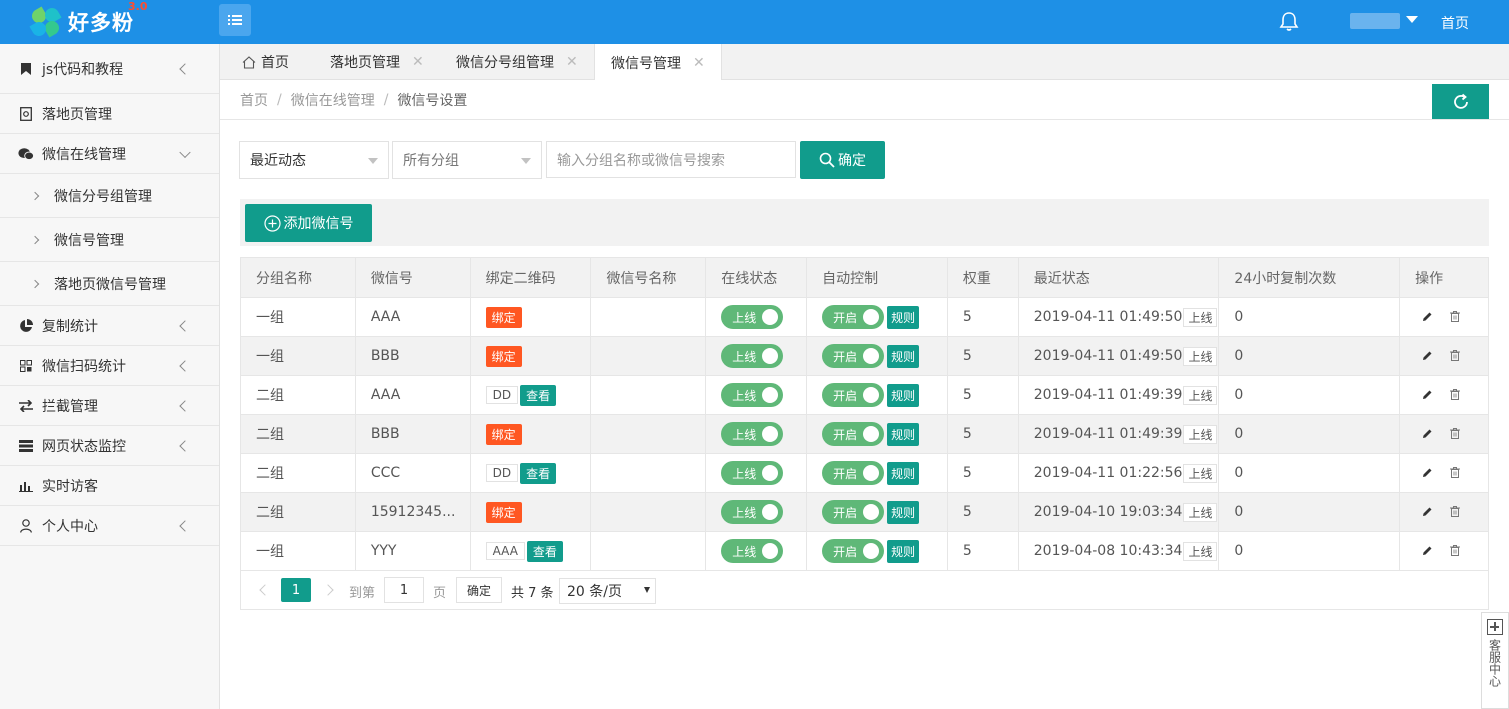  What do you see at coordinates (235, 20) in the screenshot?
I see `menu-toggle-button` at bounding box center [235, 20].